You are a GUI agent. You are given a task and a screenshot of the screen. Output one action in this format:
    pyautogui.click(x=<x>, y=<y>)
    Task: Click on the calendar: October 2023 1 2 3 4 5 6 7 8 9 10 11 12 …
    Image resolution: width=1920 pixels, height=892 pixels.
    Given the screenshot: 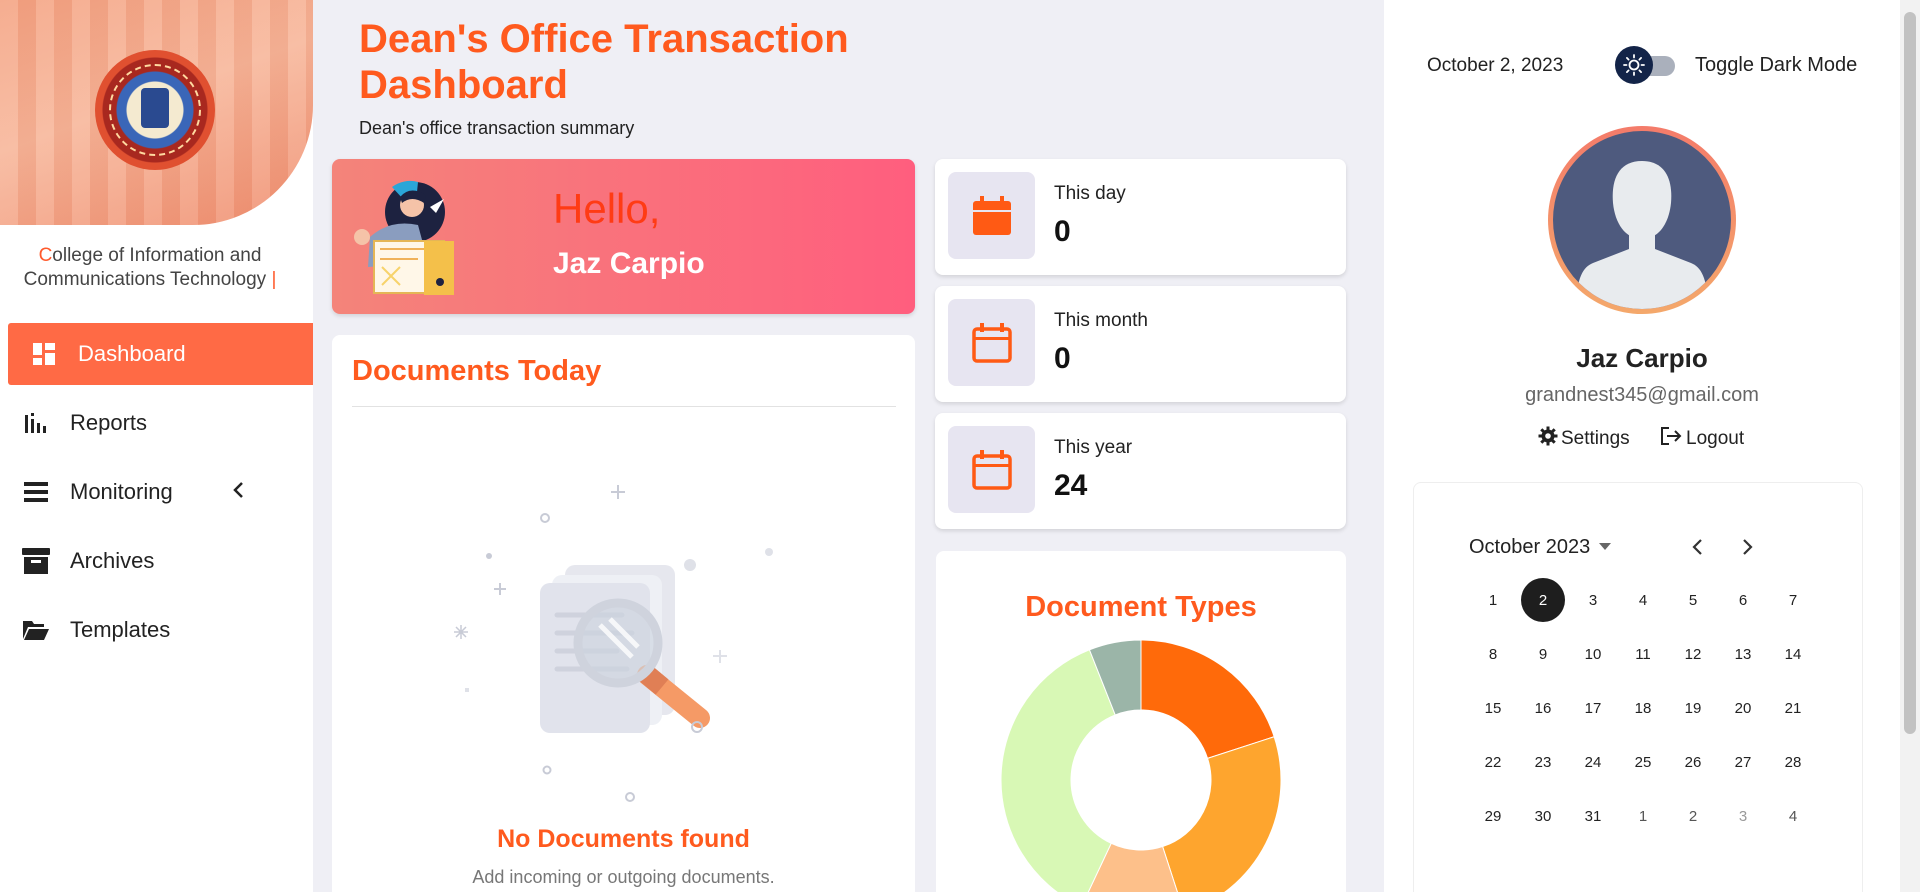 What is the action you would take?
    pyautogui.click(x=1638, y=687)
    